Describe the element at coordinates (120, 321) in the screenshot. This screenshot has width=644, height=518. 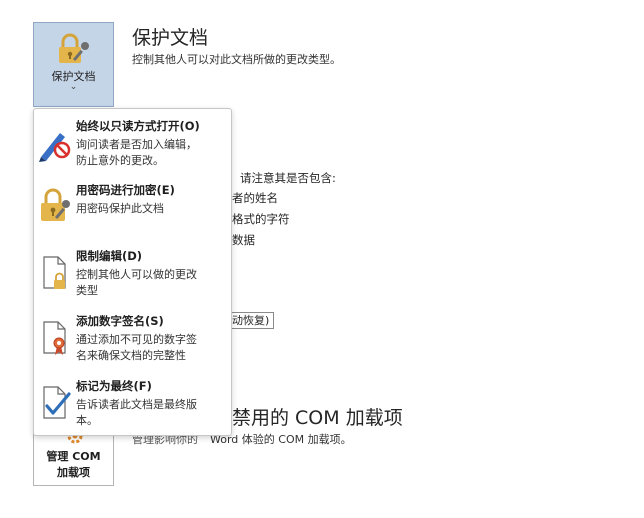
I see `menu-item-title: 添加数字签名(S)` at that location.